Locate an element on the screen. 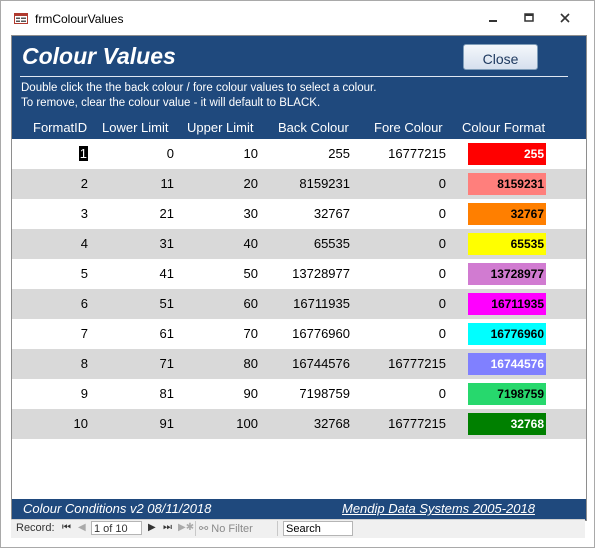 This screenshot has width=595, height=548. footer-version-text: Colour Conditions v2 08/11/2018 is located at coordinates (117, 508).